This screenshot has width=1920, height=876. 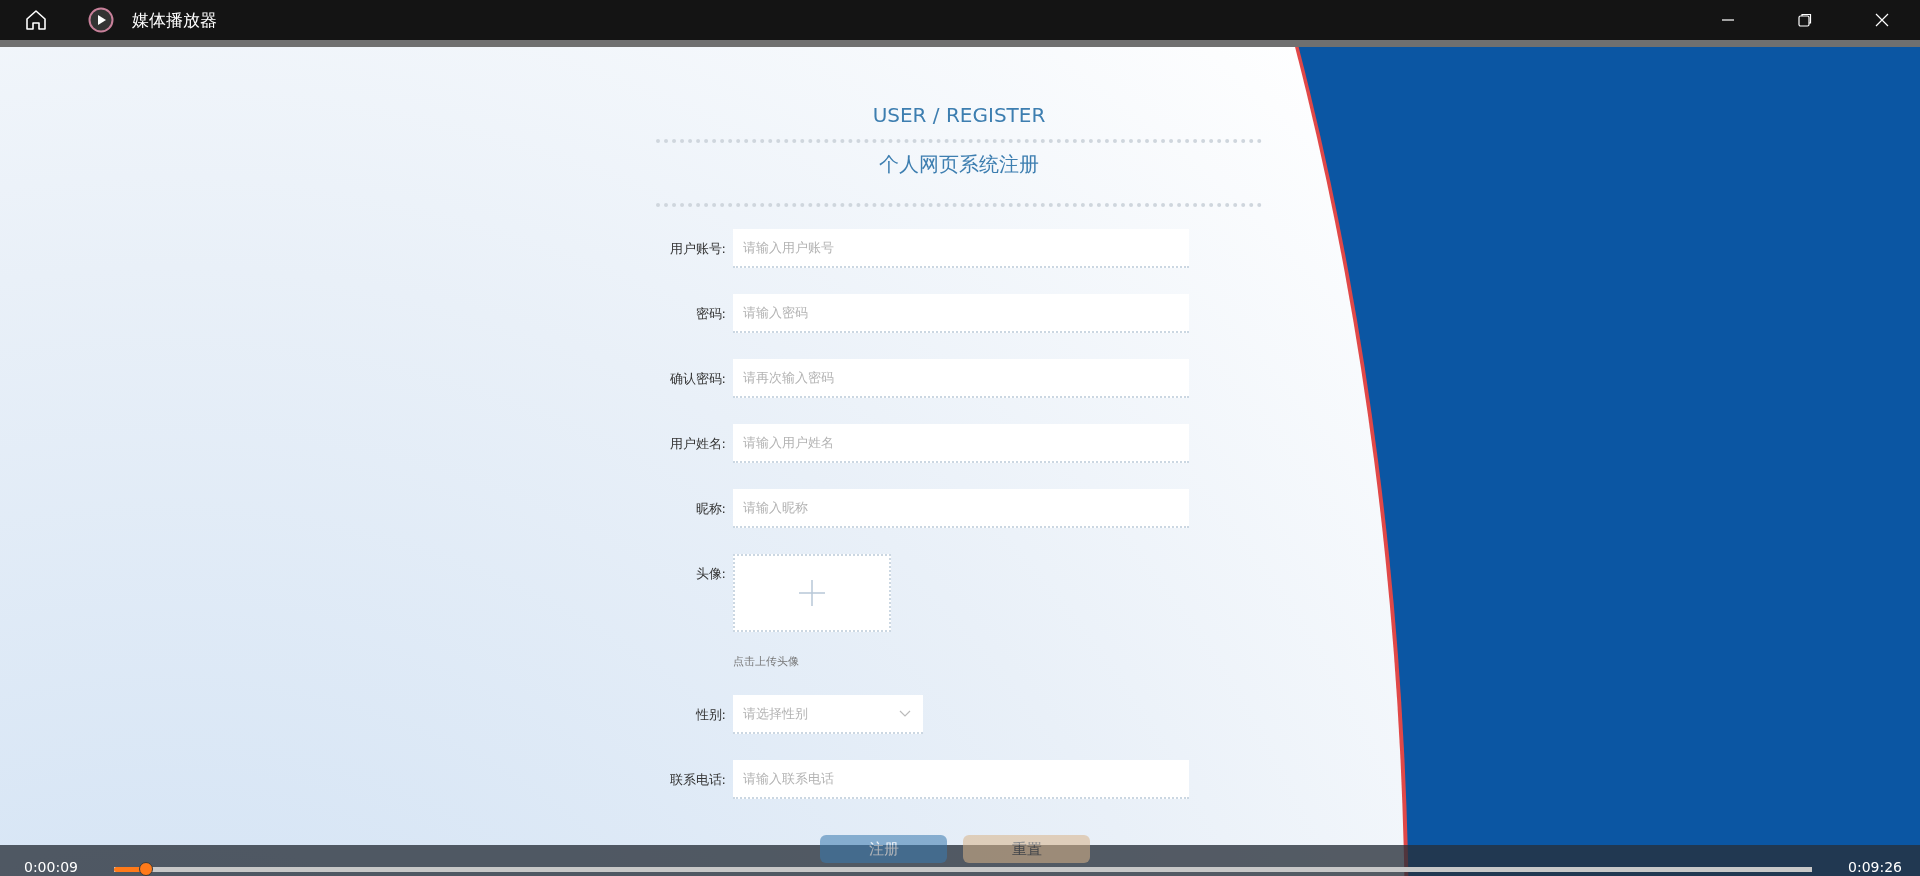 I want to click on input-field: 请输入用户姓名, so click(x=961, y=443).